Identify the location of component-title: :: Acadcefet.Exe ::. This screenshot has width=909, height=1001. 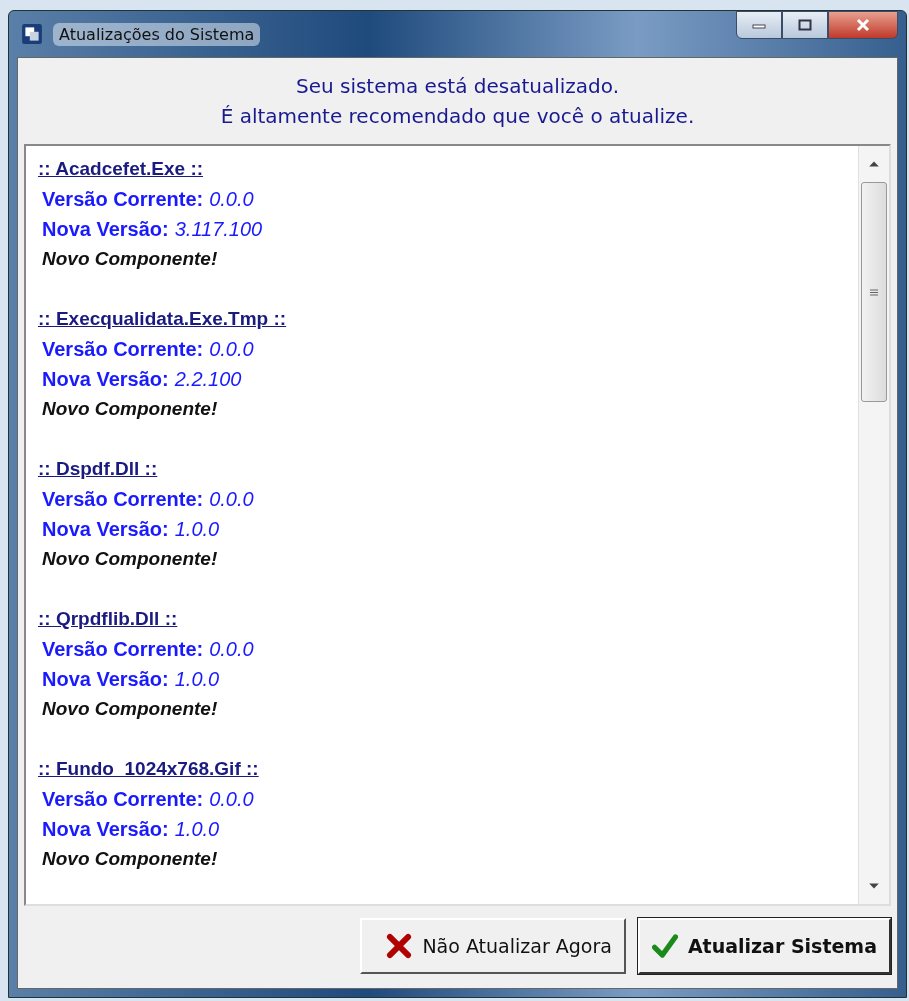
(120, 169).